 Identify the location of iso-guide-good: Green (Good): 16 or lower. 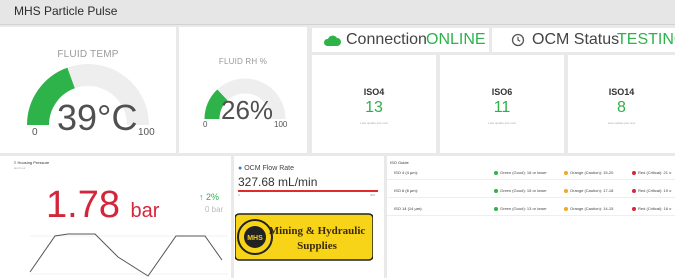
(520, 172).